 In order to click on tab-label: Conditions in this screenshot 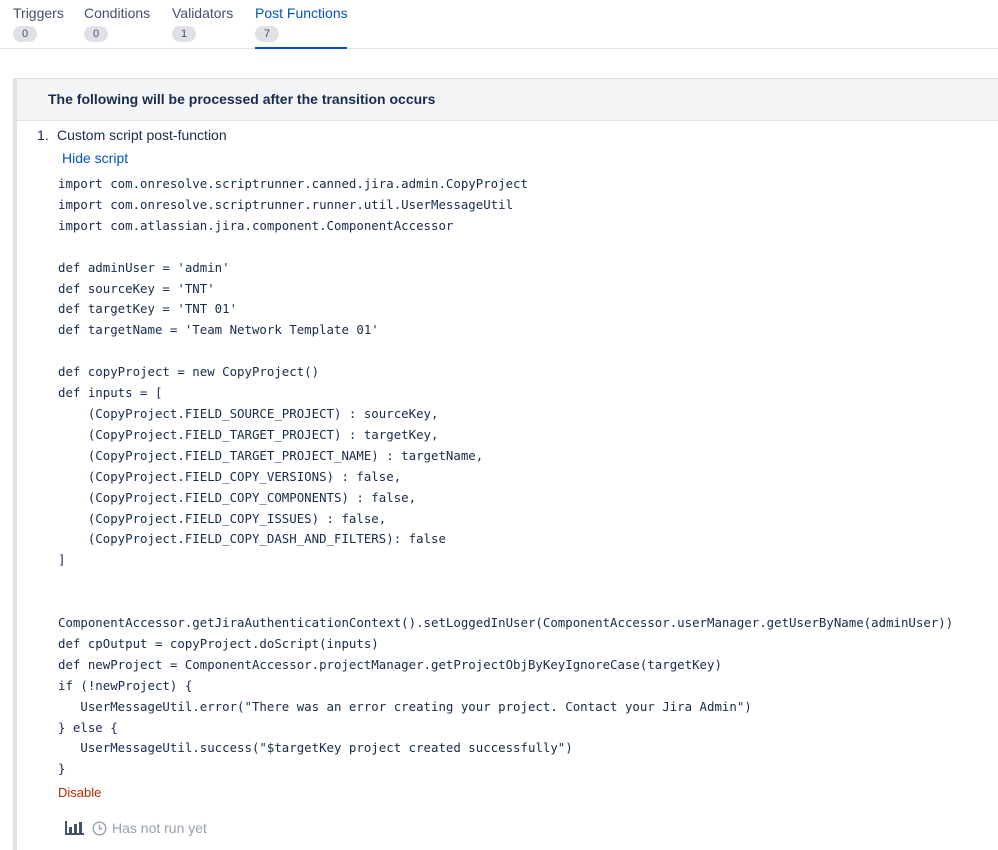, I will do `click(117, 13)`.